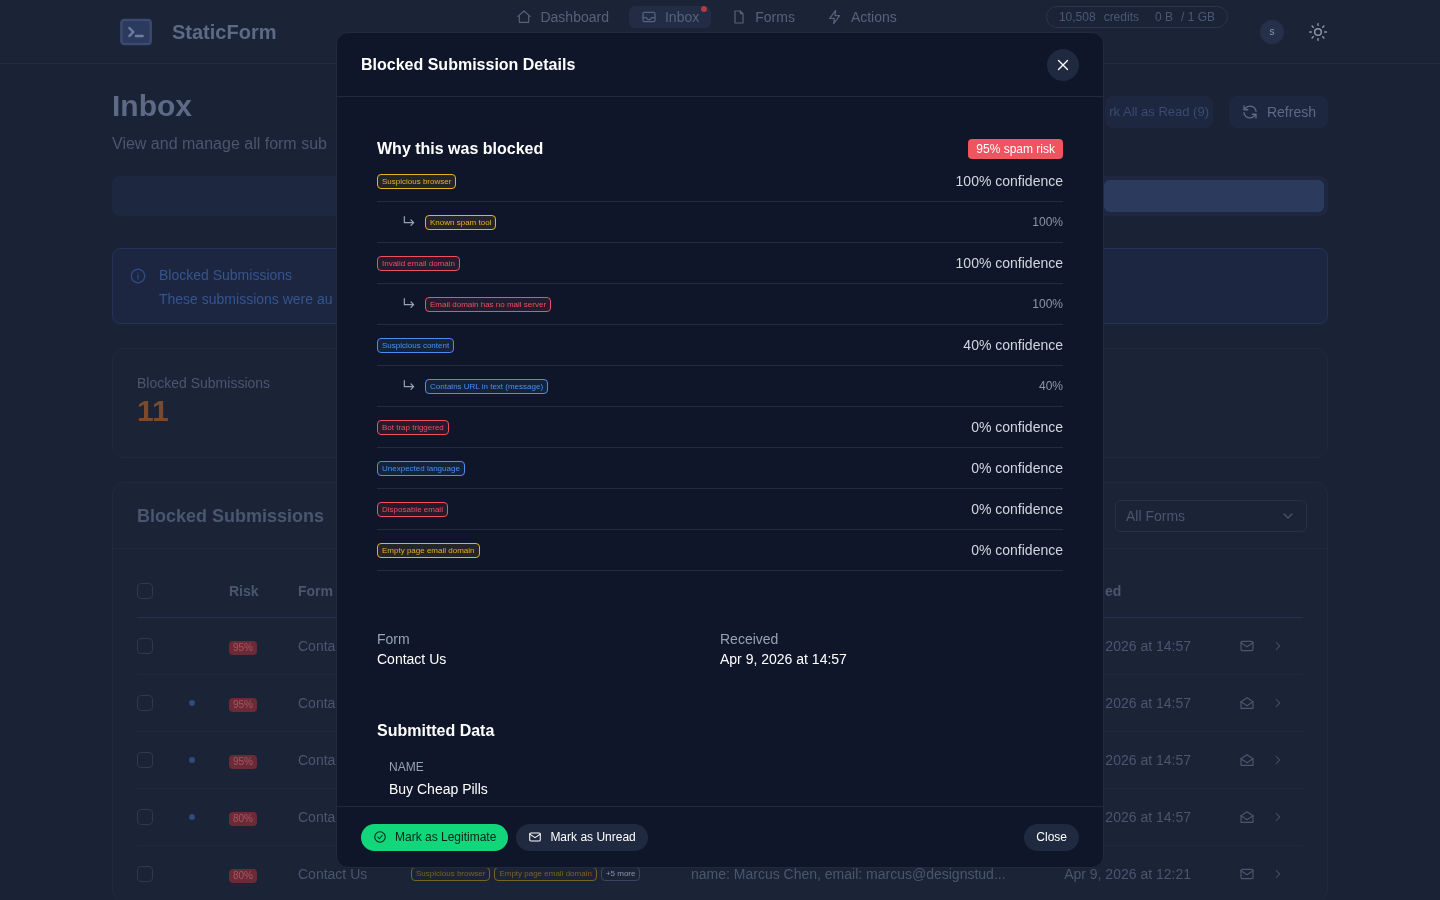 This screenshot has width=1440, height=900. What do you see at coordinates (834, 17) in the screenshot?
I see `bolt-icon` at bounding box center [834, 17].